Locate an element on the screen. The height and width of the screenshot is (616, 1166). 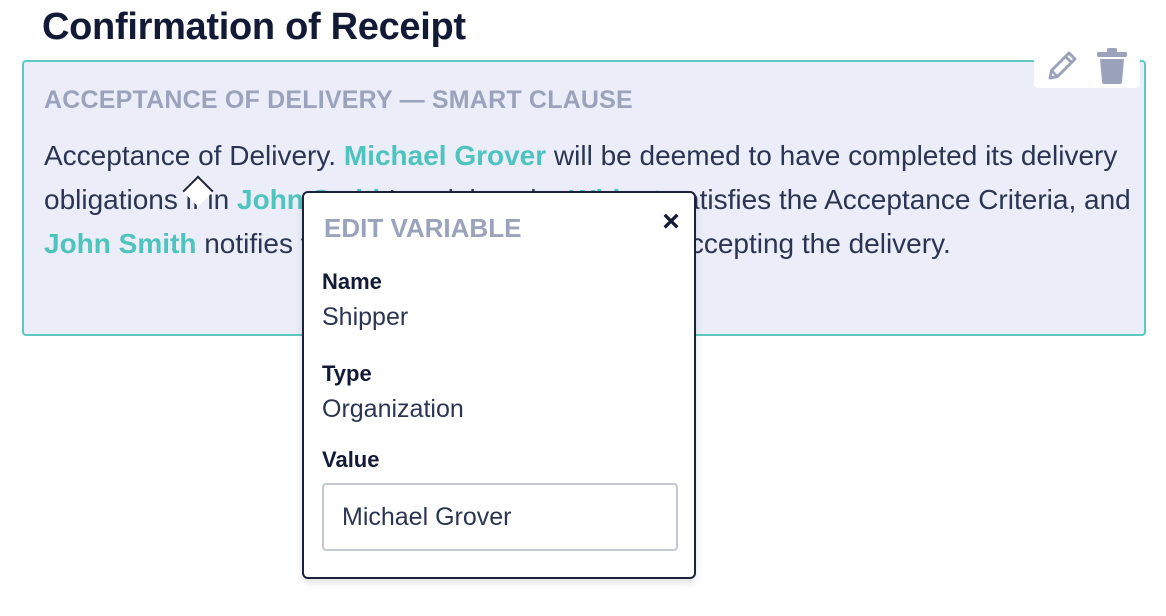
type-value: Organization is located at coordinates (393, 409).